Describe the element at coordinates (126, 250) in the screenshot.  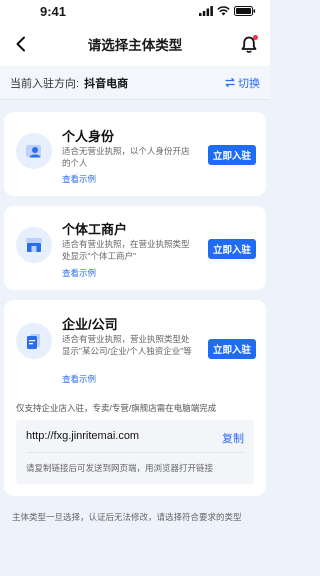
I see `card-description: 适合有营业执照，在营业执照类型处显示"个体工商户"` at that location.